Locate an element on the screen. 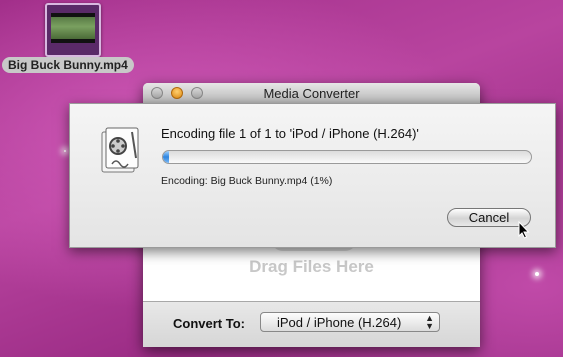 The width and height of the screenshot is (563, 357). bottom-bar: Convert To: iPod / iPhone (H.264) ▲ ▼ is located at coordinates (311, 324).